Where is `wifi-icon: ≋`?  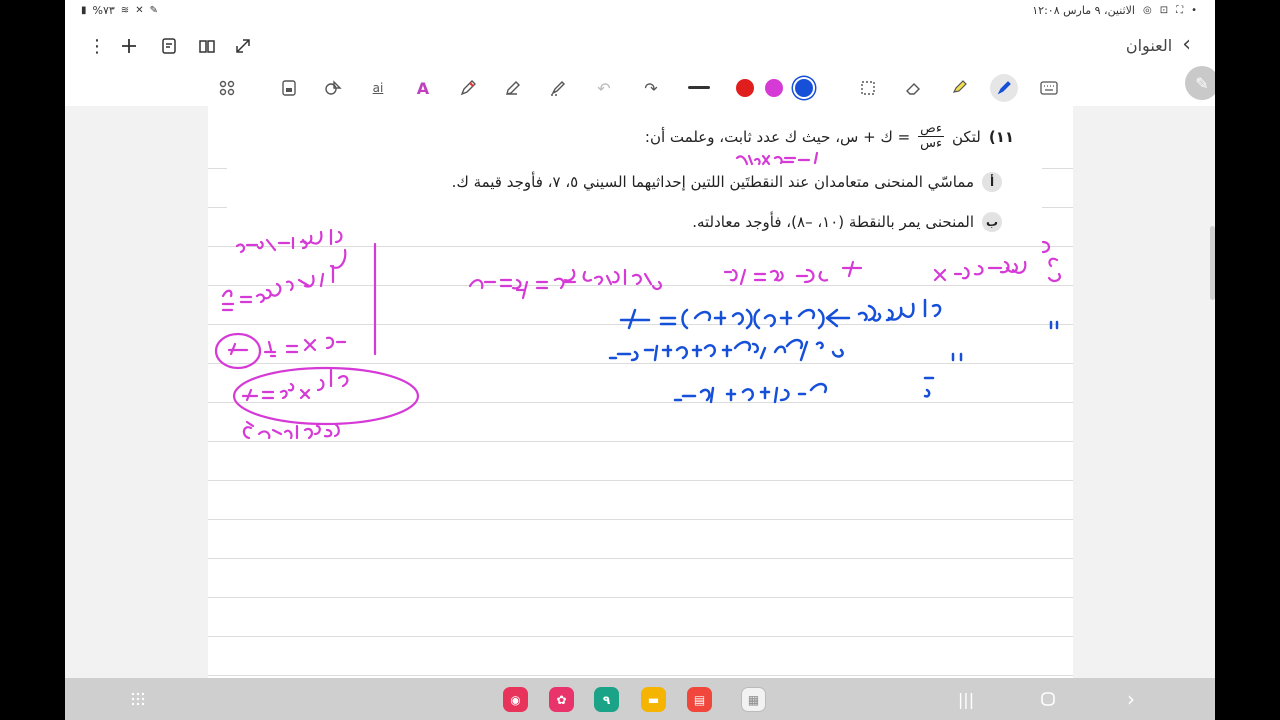
wifi-icon: ≋ is located at coordinates (125, 10).